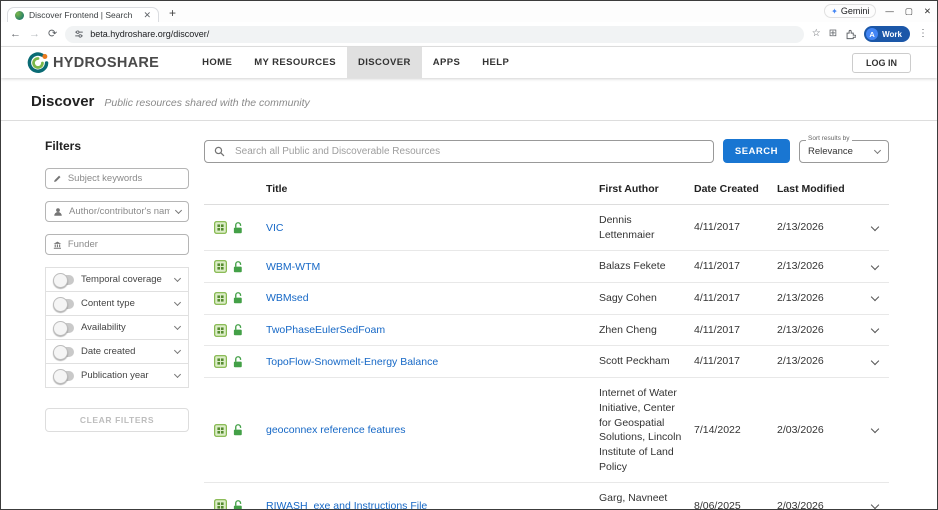  I want to click on window-close-icon: ✕, so click(927, 11).